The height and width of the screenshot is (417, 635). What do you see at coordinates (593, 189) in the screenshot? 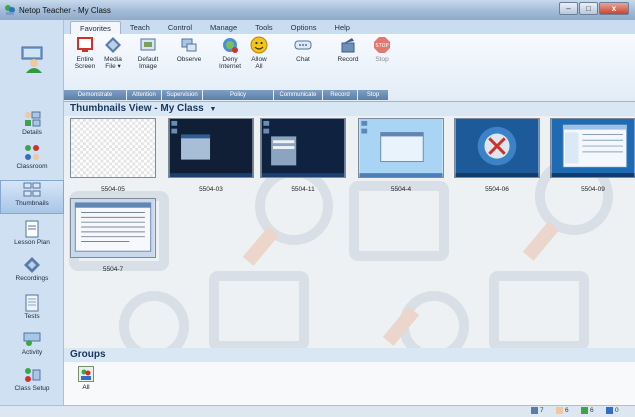
I see `computer-name: 5504-09` at bounding box center [593, 189].